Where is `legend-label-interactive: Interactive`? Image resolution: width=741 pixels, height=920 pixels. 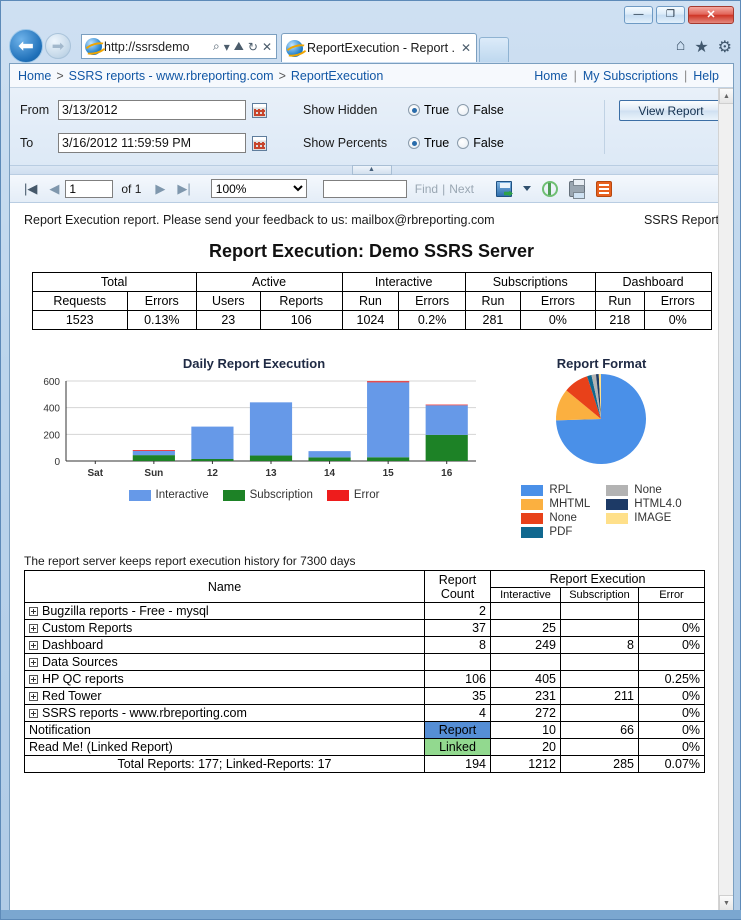 legend-label-interactive: Interactive is located at coordinates (182, 495).